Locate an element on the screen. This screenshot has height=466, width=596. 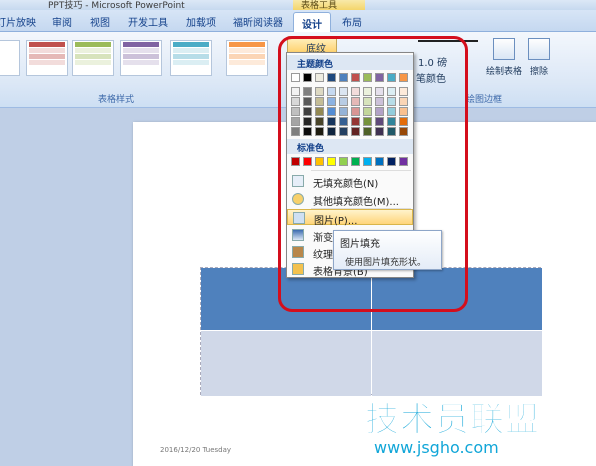
draw-table-label: 绘制表格 is located at coordinates (504, 72).